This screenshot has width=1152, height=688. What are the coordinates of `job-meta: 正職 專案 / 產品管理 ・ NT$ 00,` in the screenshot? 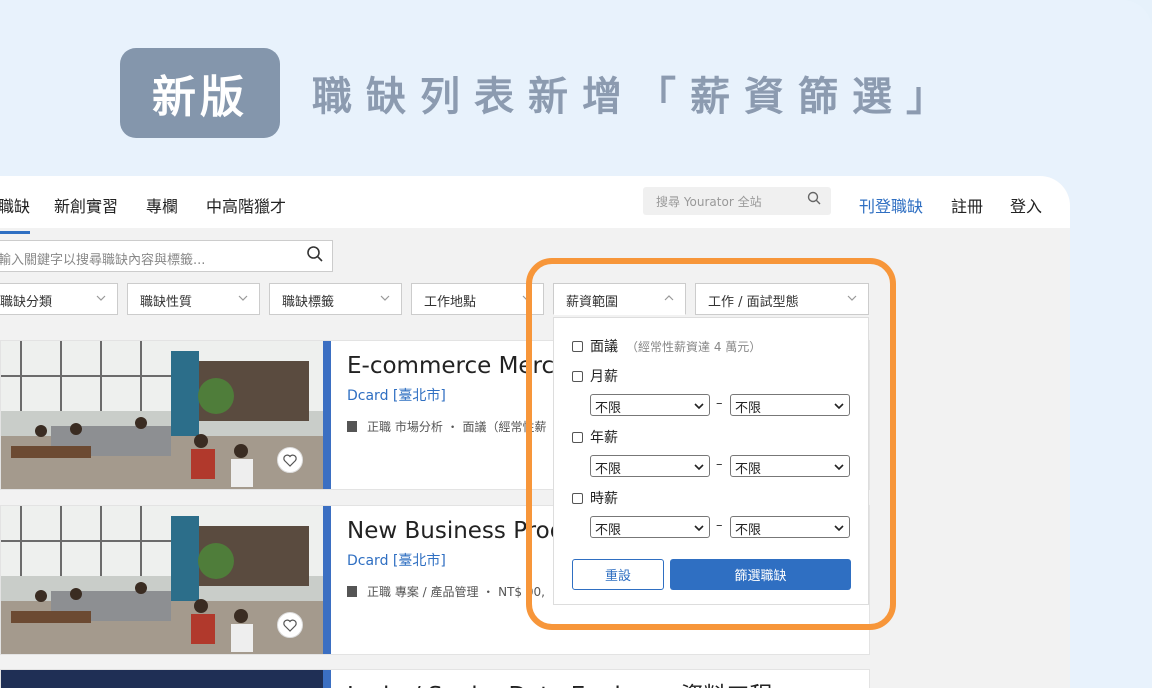 It's located at (446, 591).